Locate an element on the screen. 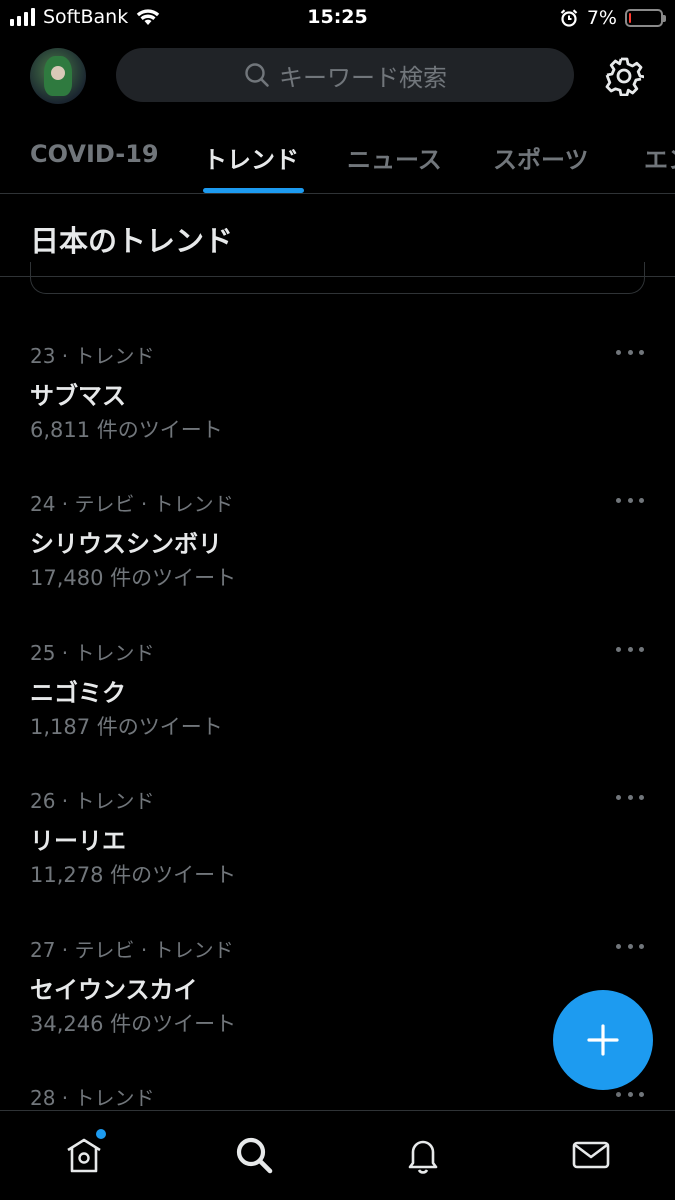 The image size is (675, 1200). tab-news: ニュース is located at coordinates (394, 157).